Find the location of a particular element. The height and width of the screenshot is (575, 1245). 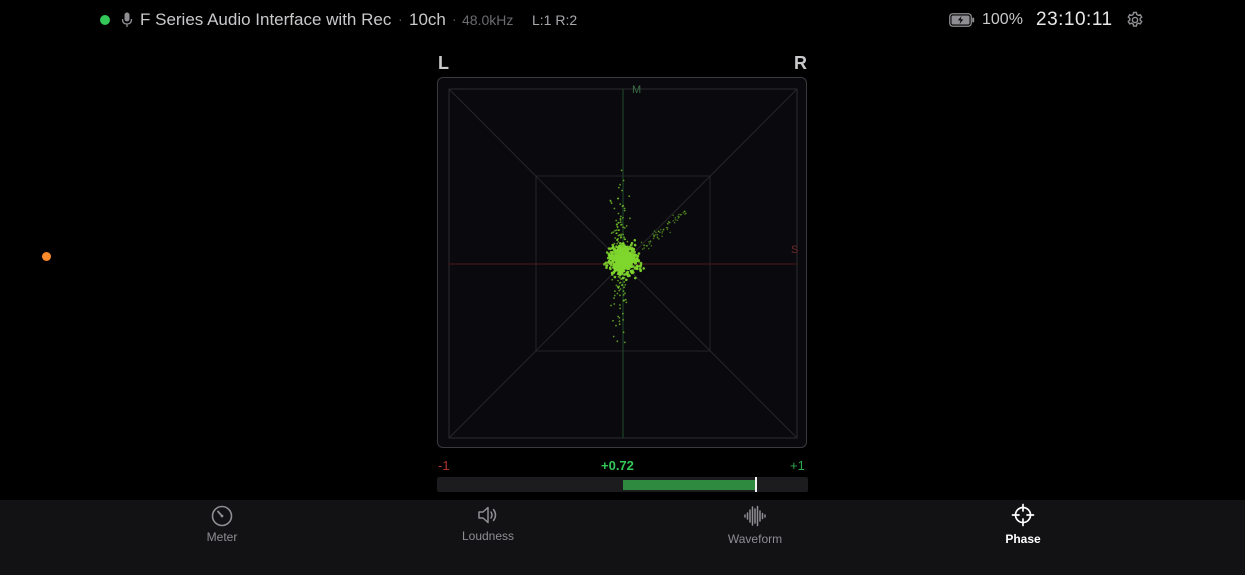

sample-rate: 48.0kHz is located at coordinates (488, 20).